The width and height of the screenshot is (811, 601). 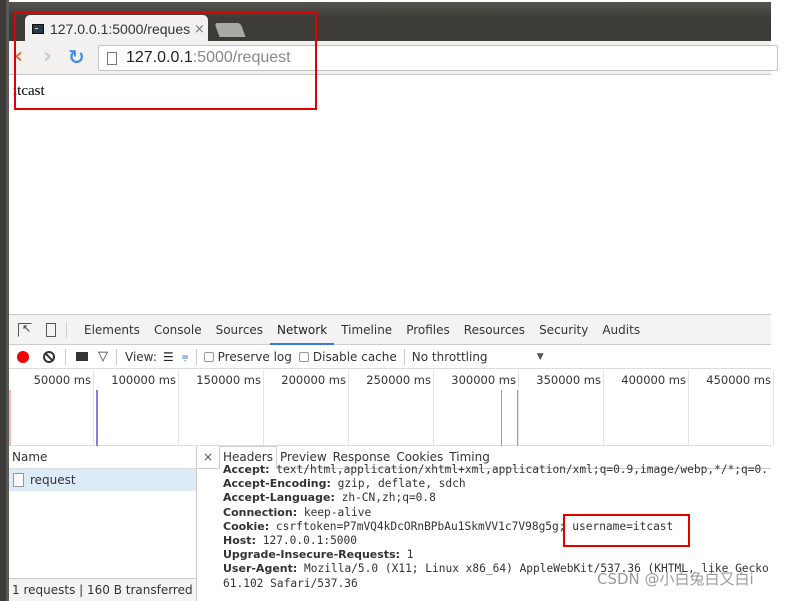 What do you see at coordinates (561, 408) in the screenshot?
I see `overview-tick-label: 350000 ms` at bounding box center [561, 408].